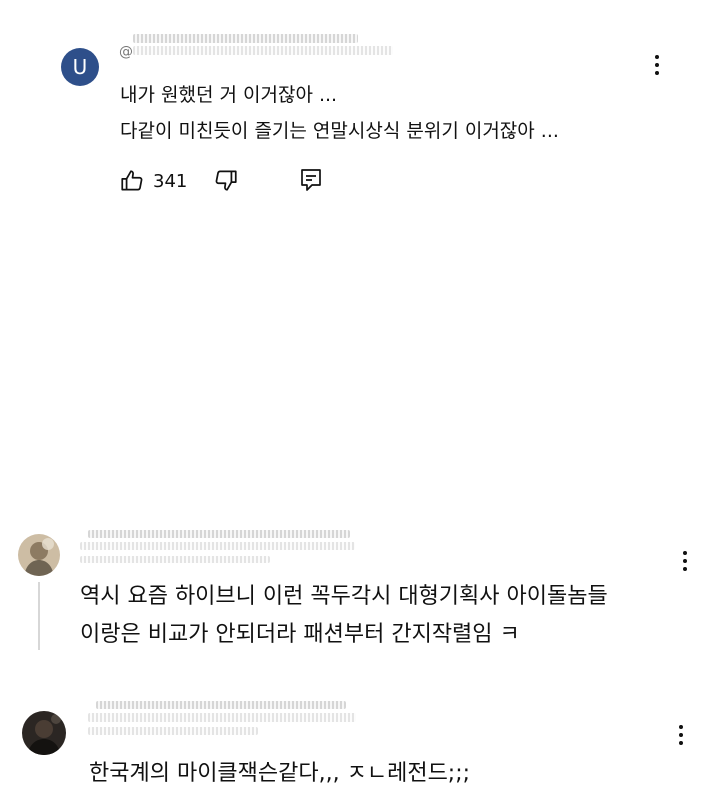 Image resolution: width=714 pixels, height=801 pixels. What do you see at coordinates (311, 180) in the screenshot?
I see `reply-icon` at bounding box center [311, 180].